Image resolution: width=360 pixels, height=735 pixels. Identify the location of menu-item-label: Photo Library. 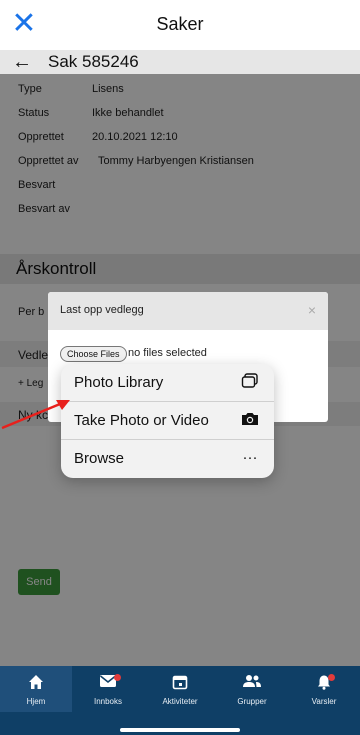
(119, 382).